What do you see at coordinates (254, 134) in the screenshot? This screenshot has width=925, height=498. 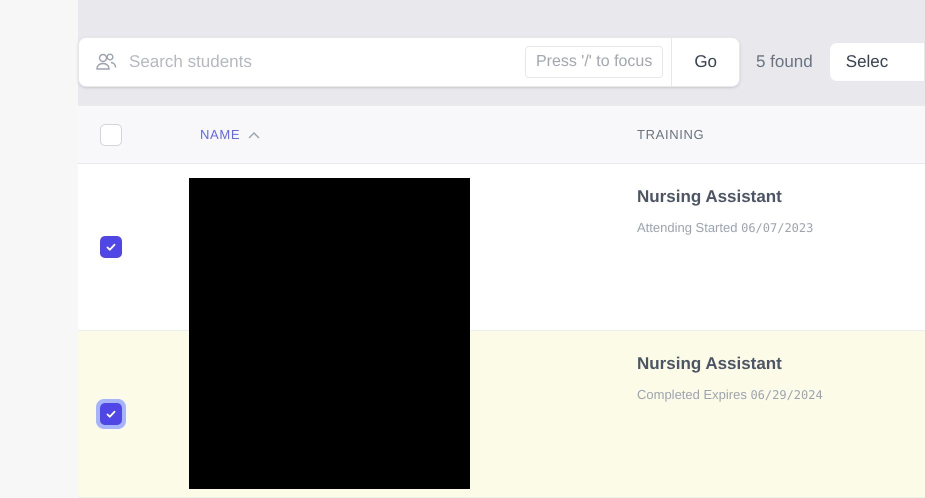 I see `chevron-up-icon` at bounding box center [254, 134].